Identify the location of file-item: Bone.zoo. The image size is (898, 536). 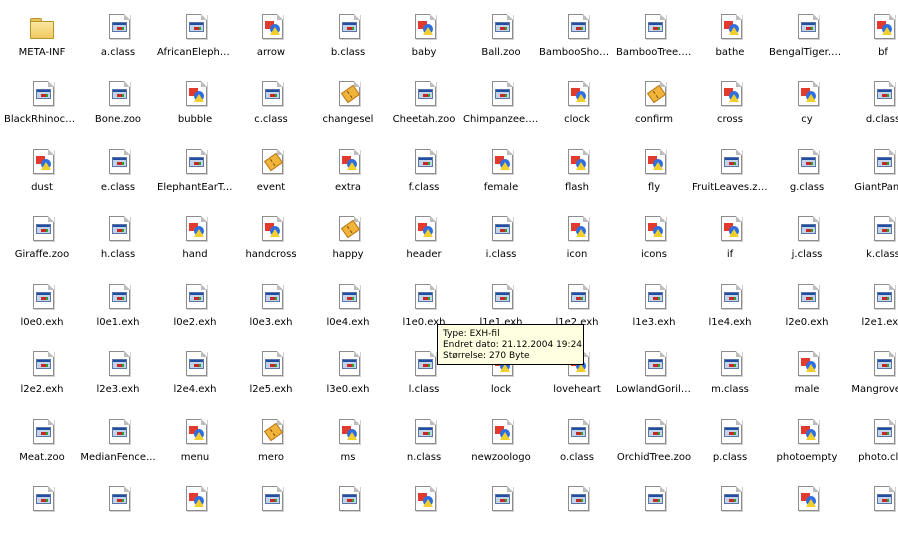
(118, 99).